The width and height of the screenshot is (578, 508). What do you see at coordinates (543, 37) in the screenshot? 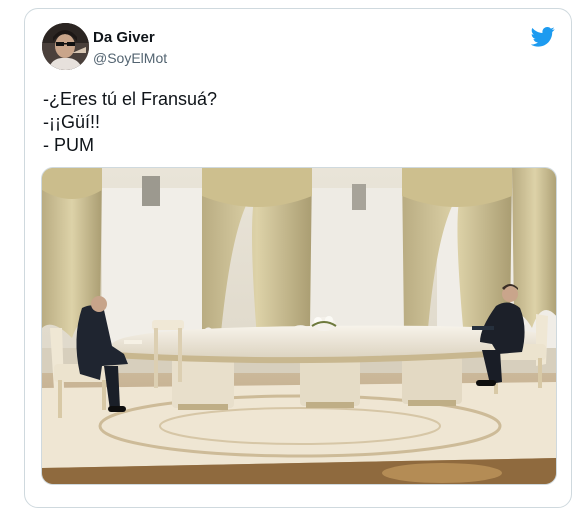
I see `twitter-bird-icon` at bounding box center [543, 37].